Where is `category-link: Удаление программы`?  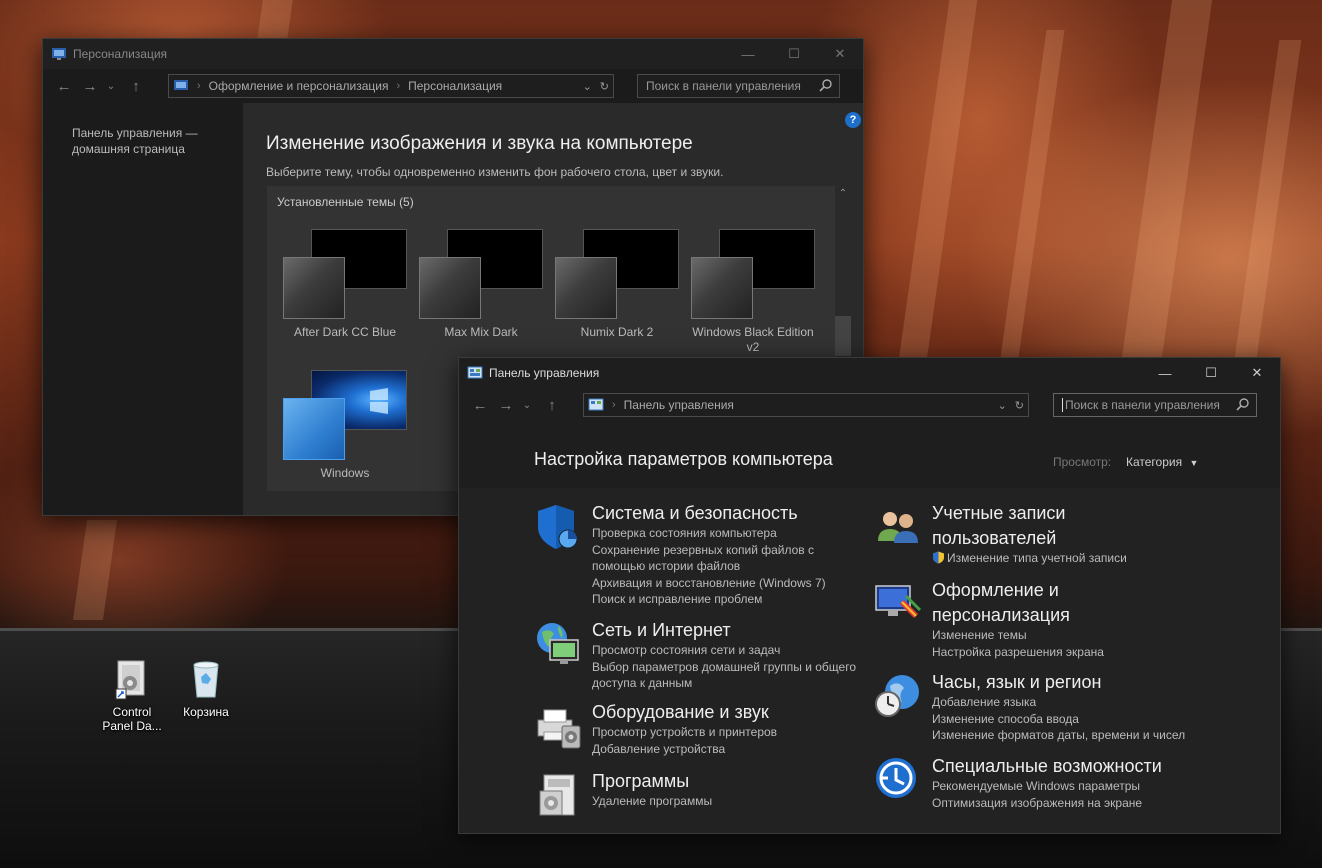 category-link: Удаление программы is located at coordinates (652, 801).